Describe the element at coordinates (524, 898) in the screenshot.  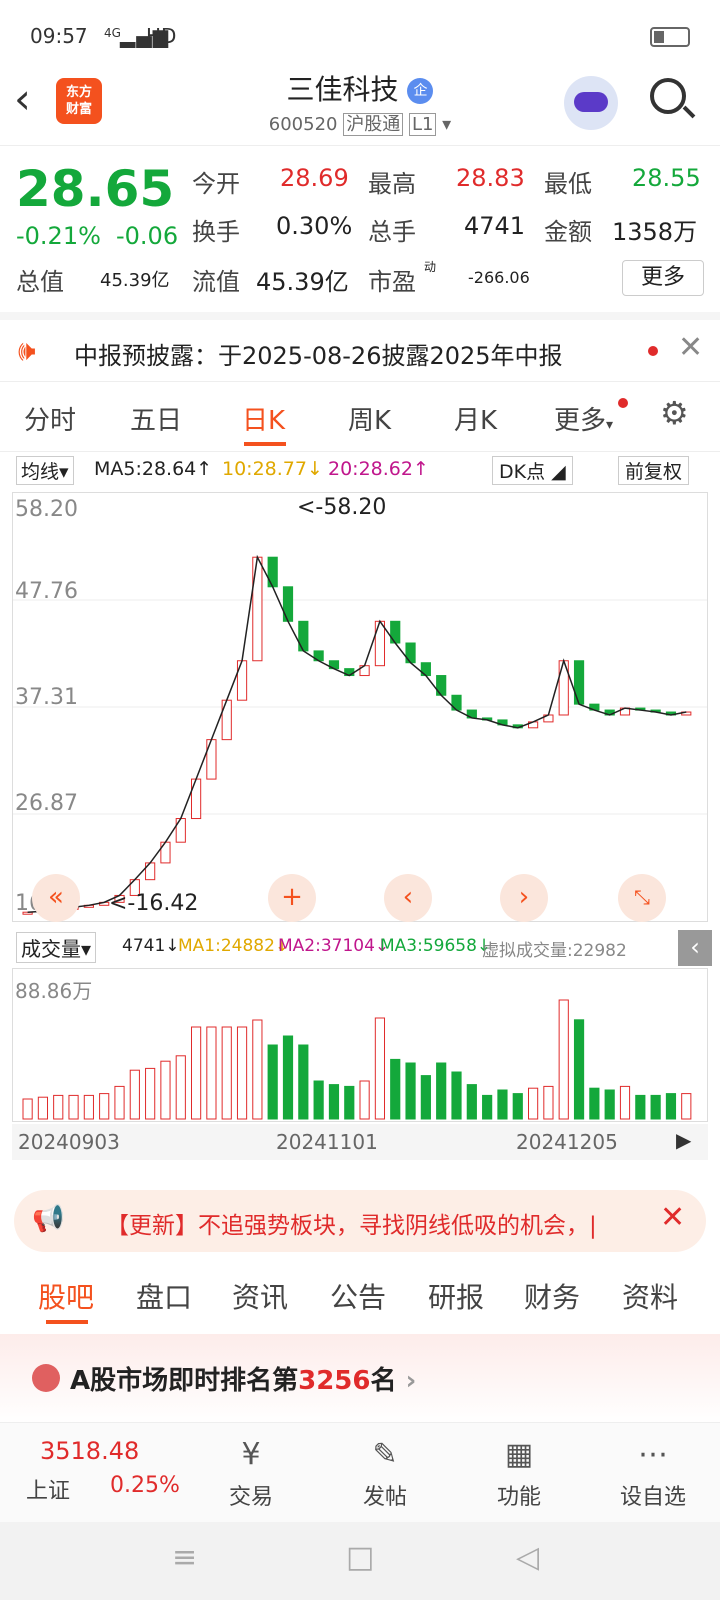
I see `step-right-button: ›` at that location.